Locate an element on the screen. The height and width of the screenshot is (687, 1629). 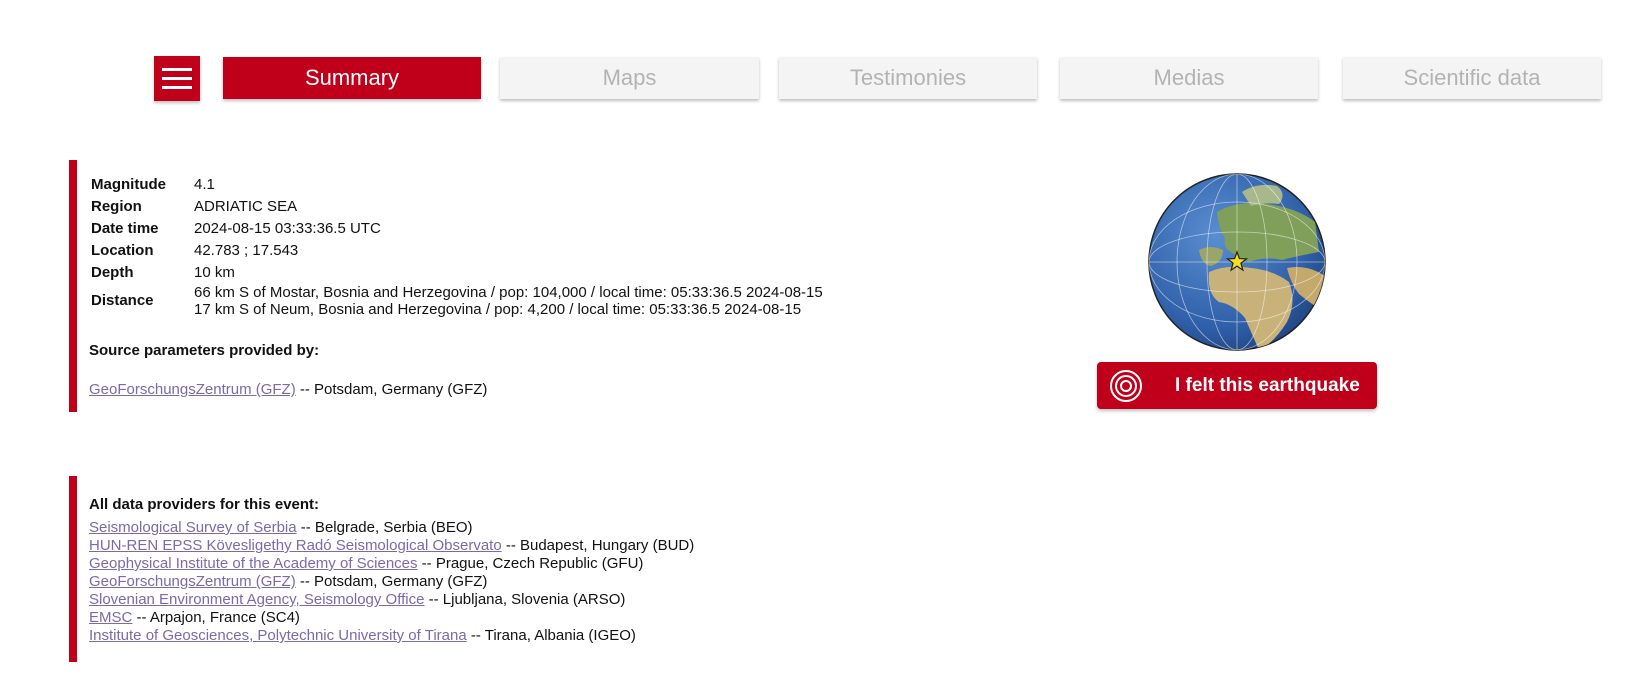
provider-location: -- Tirana, Albania (IGEO) is located at coordinates (551, 635).